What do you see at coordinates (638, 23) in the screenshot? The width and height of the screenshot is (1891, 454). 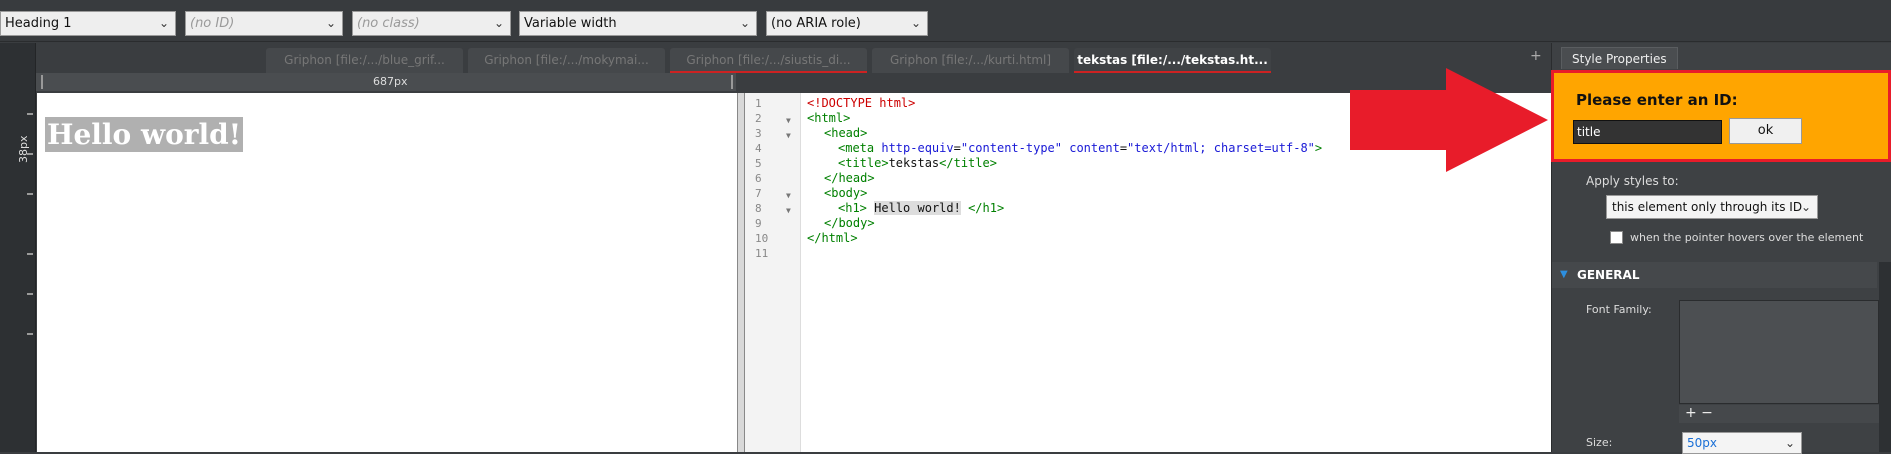 I see `width-select: Variable width ⌄` at bounding box center [638, 23].